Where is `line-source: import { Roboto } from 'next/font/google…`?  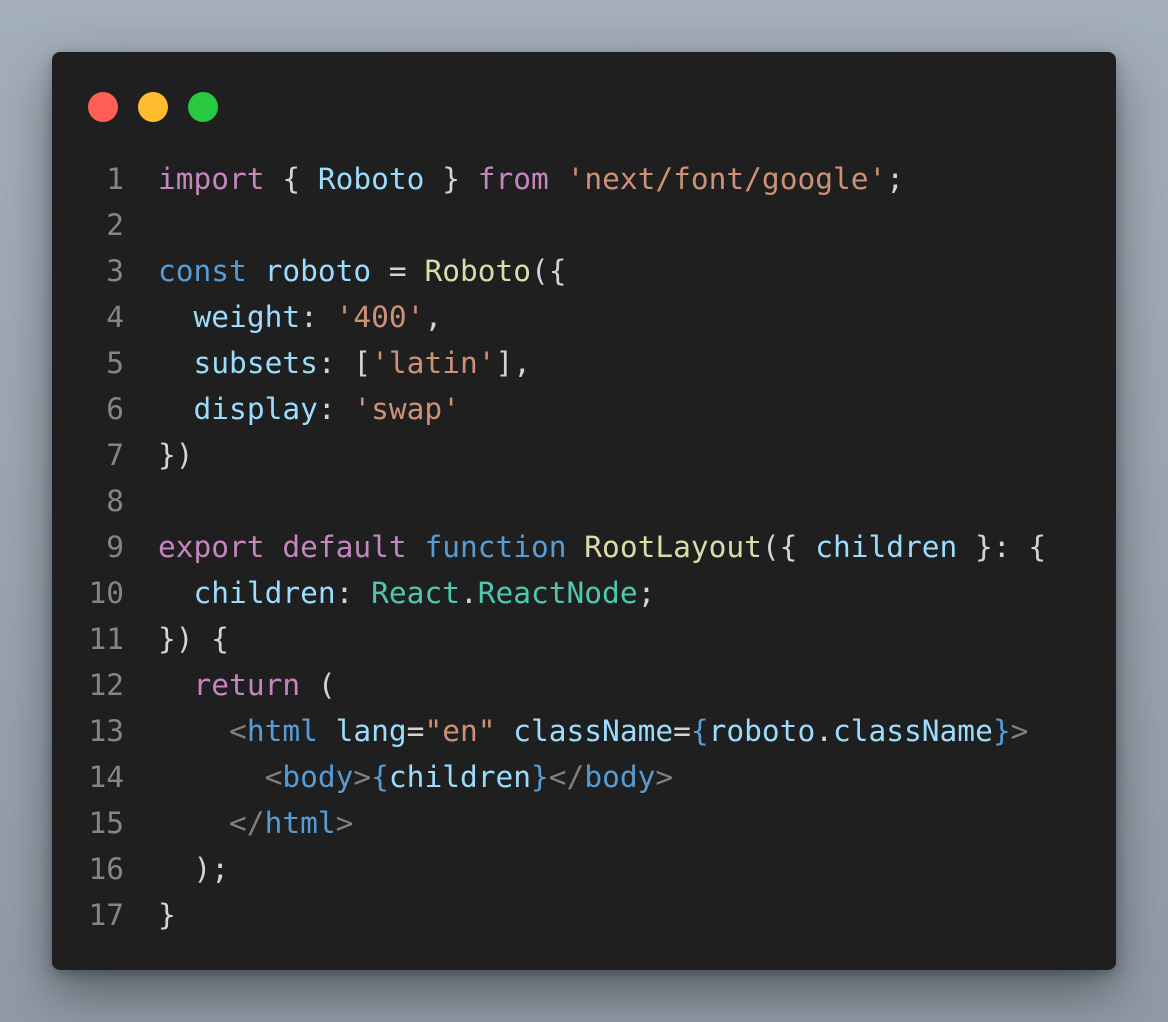 line-source: import { Roboto } from 'next/font/google… is located at coordinates (531, 179).